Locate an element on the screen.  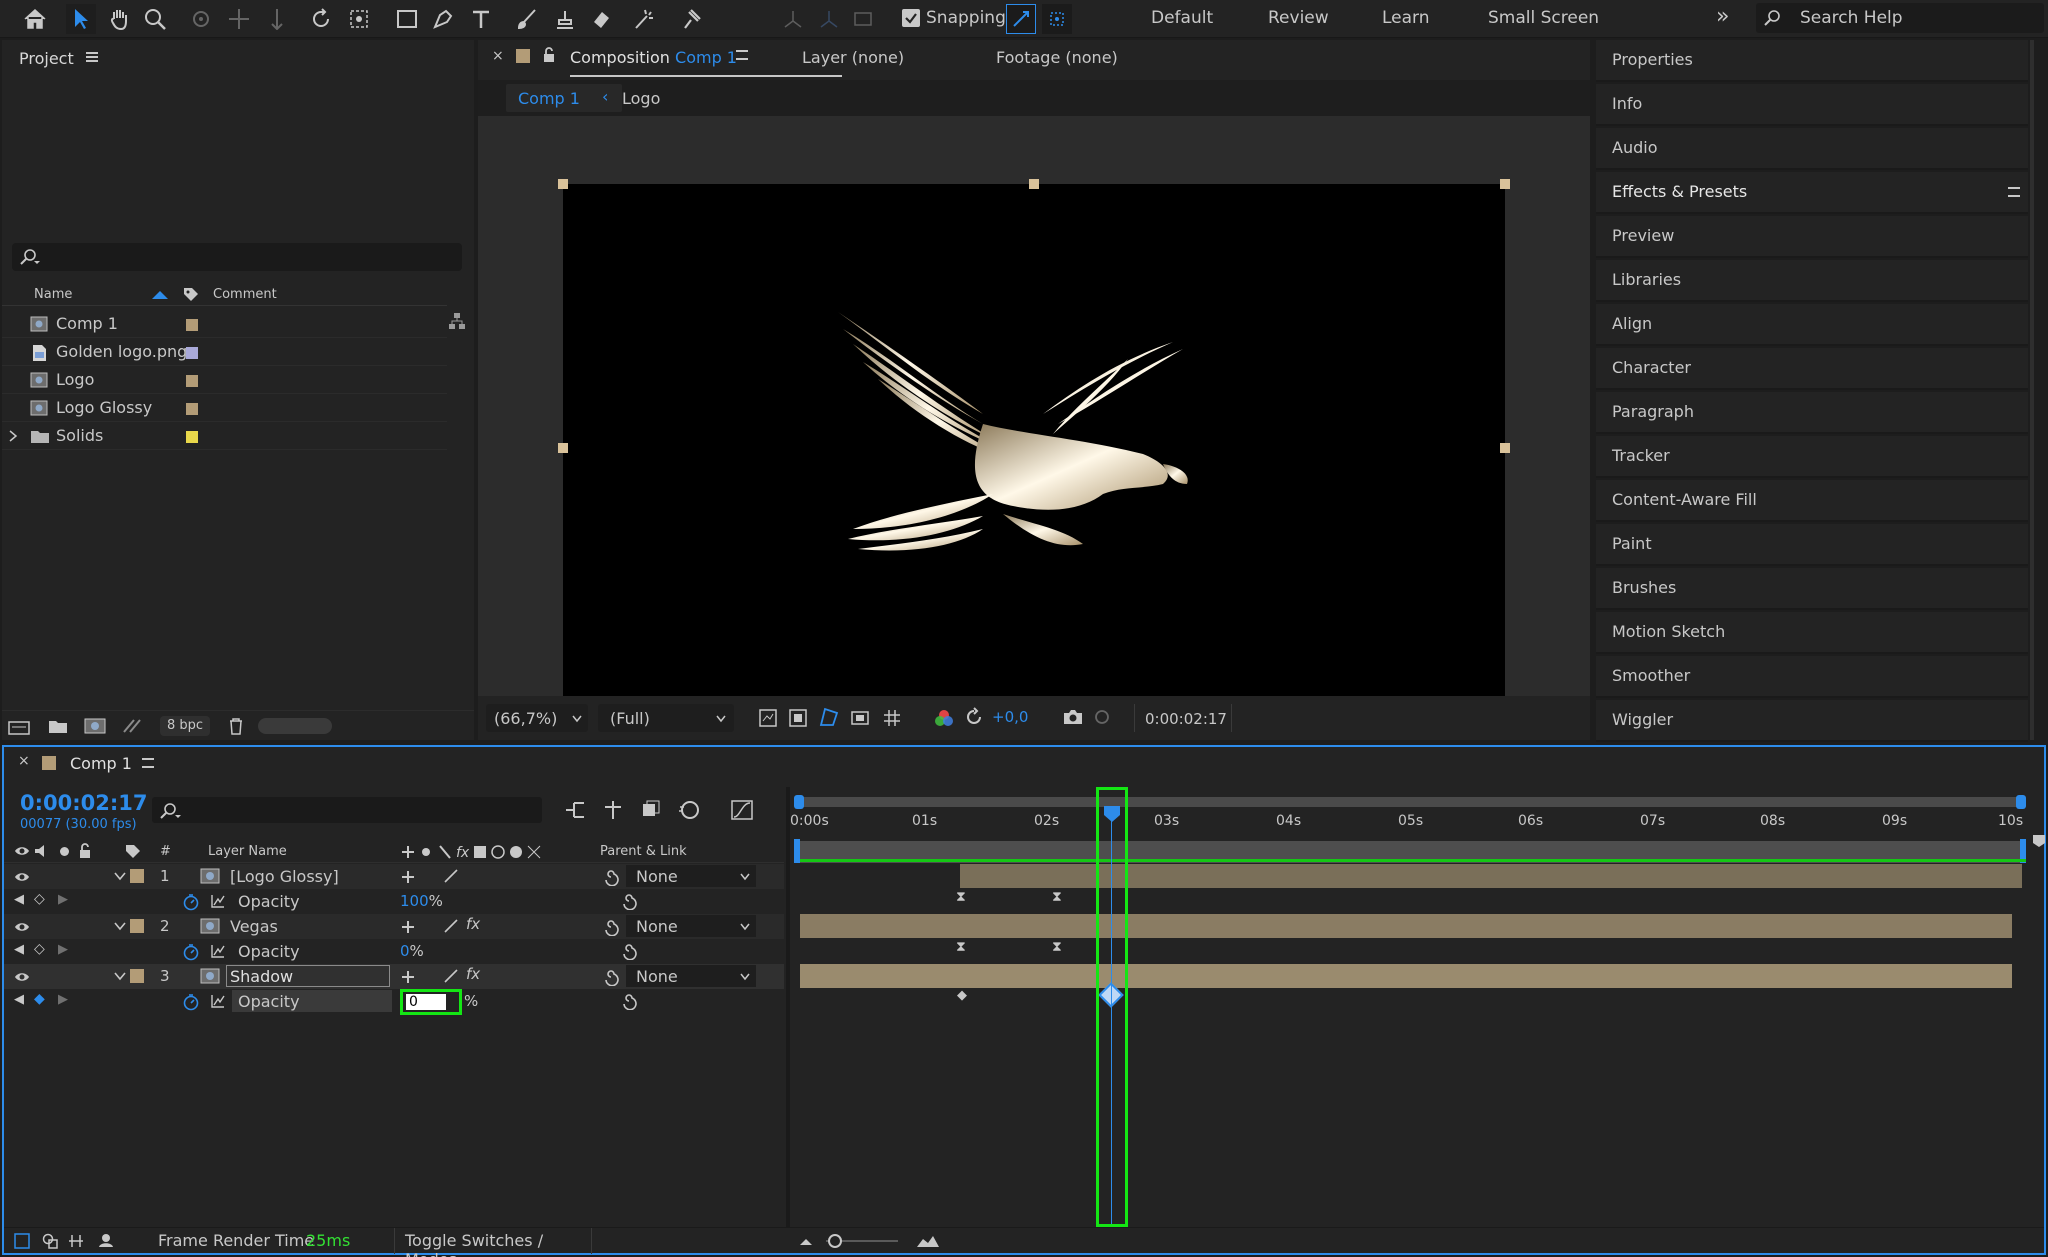
property-value: 100% is located at coordinates (421, 901).